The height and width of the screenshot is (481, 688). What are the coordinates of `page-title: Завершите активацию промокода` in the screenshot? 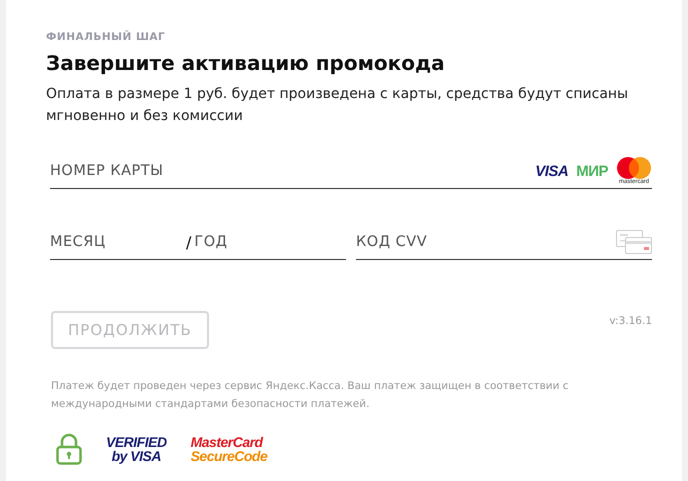 It's located at (246, 63).